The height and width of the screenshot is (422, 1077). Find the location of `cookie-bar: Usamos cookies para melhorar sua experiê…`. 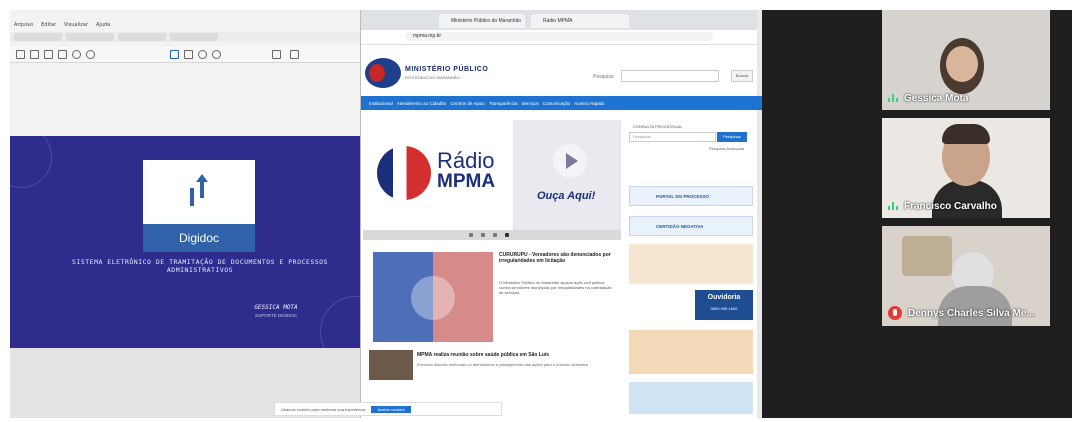

cookie-bar: Usamos cookies para melhorar sua experiê… is located at coordinates (388, 409).